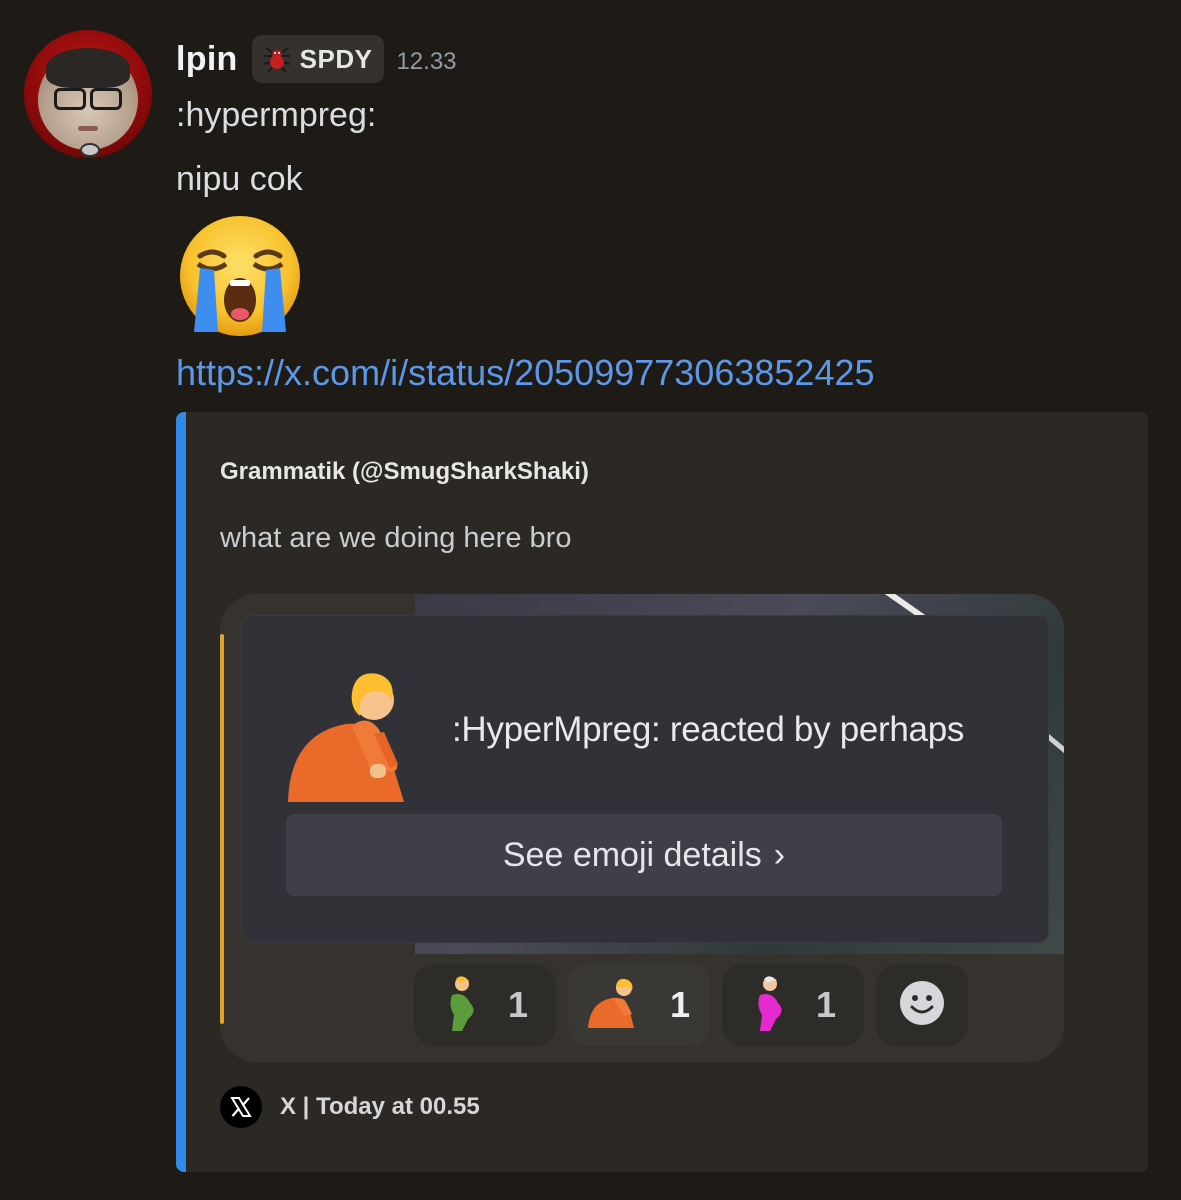 This screenshot has width=1181, height=1200. I want to click on spider-icon, so click(277, 59).